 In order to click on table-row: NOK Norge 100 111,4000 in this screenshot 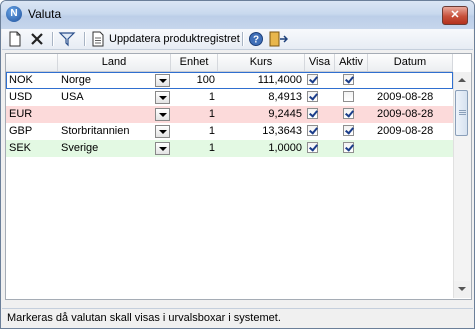, I will do `click(229, 80)`.